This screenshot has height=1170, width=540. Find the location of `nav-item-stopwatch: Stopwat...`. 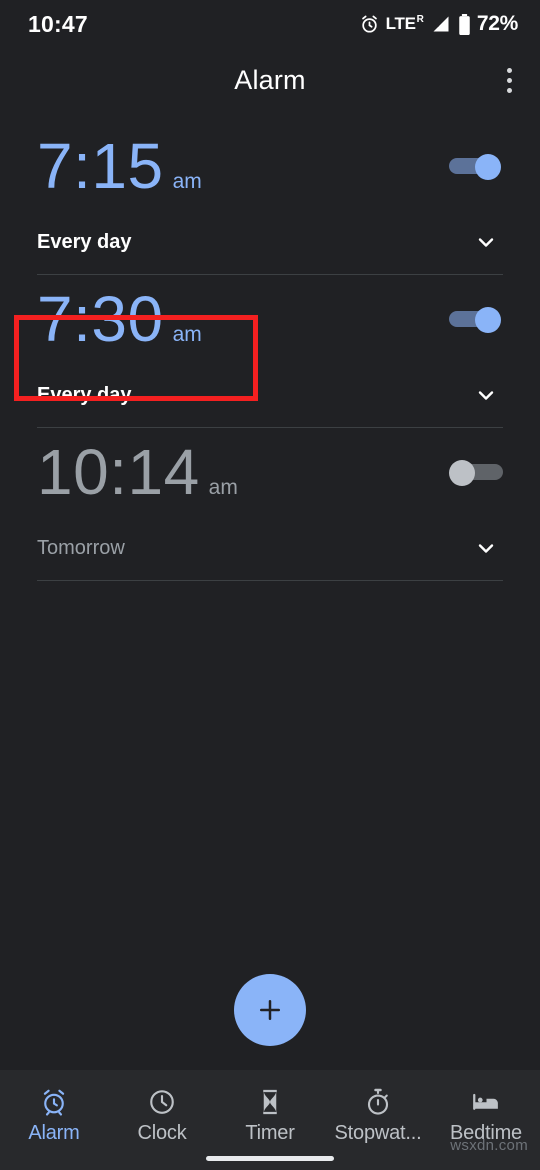

nav-item-stopwatch: Stopwat... is located at coordinates (378, 1115).